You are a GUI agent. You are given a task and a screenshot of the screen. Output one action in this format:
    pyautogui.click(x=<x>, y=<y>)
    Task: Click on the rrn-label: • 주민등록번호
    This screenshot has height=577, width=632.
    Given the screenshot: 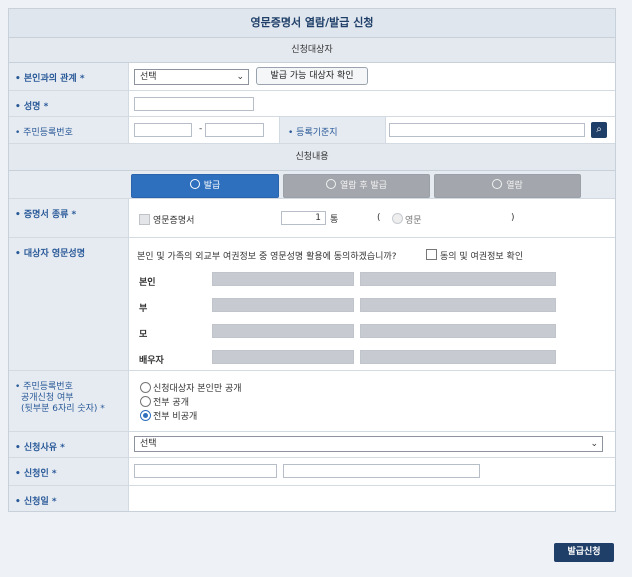 What is the action you would take?
    pyautogui.click(x=69, y=130)
    